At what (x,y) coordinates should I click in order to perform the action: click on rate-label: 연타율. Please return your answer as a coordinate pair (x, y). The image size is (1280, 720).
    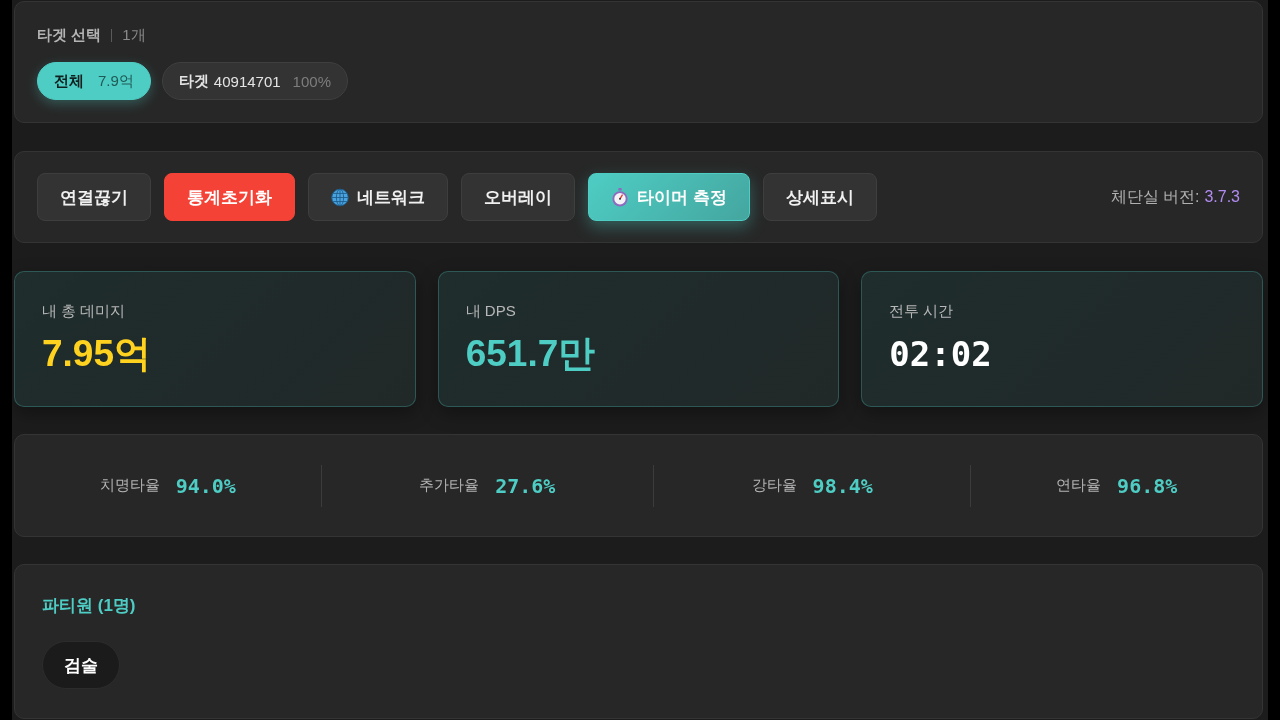
    Looking at the image, I should click on (1079, 485).